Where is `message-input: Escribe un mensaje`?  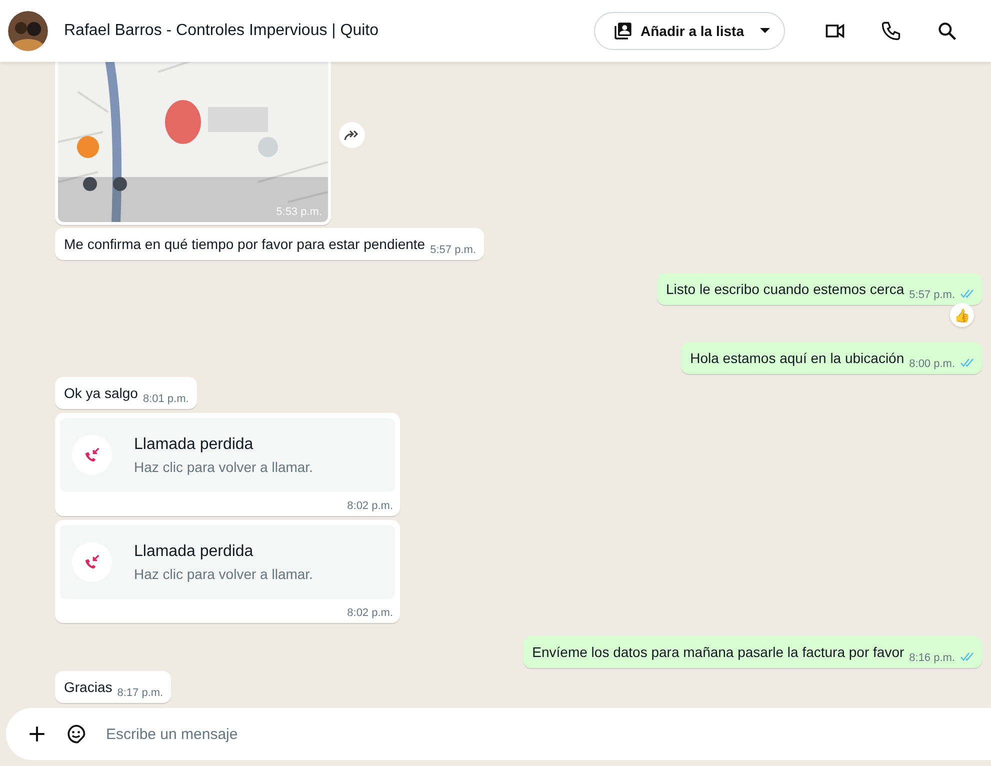 message-input: Escribe un mensaje is located at coordinates (547, 734).